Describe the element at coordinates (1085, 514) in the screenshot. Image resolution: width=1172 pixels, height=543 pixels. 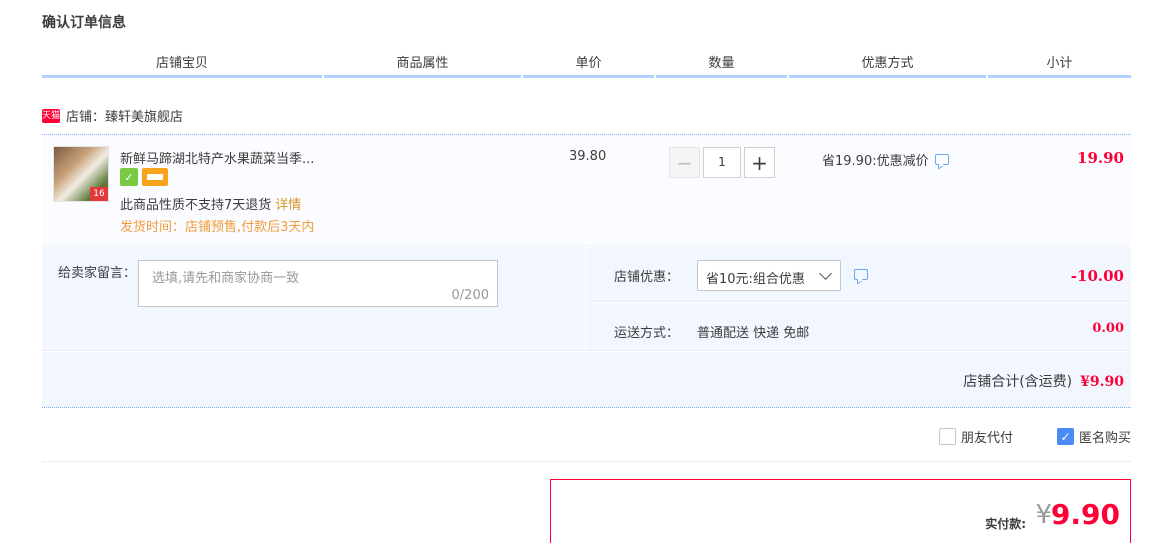
I see `payment-amount: 9.90` at that location.